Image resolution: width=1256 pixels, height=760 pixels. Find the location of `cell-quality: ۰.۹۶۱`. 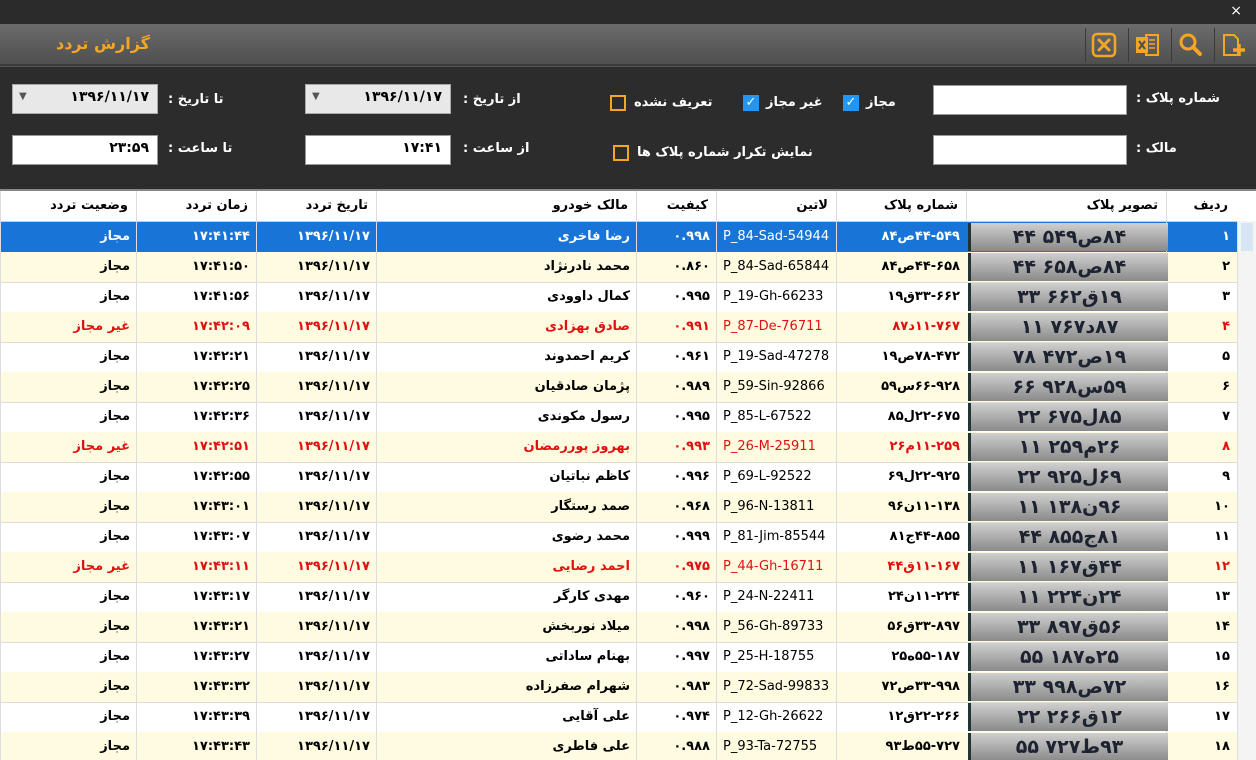

cell-quality: ۰.۹۶۱ is located at coordinates (676, 357).